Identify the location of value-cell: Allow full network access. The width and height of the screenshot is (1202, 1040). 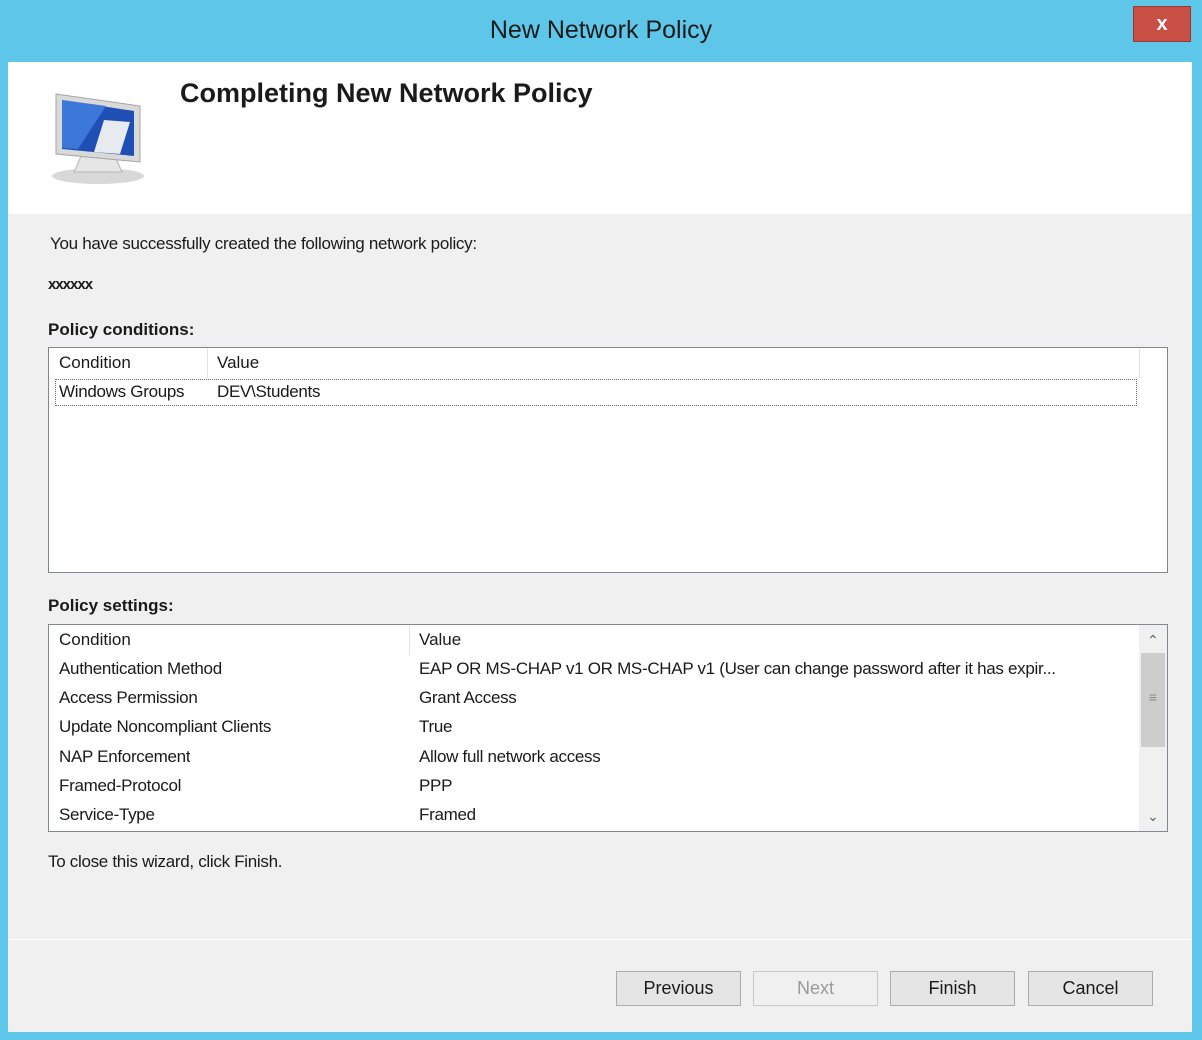
(510, 756).